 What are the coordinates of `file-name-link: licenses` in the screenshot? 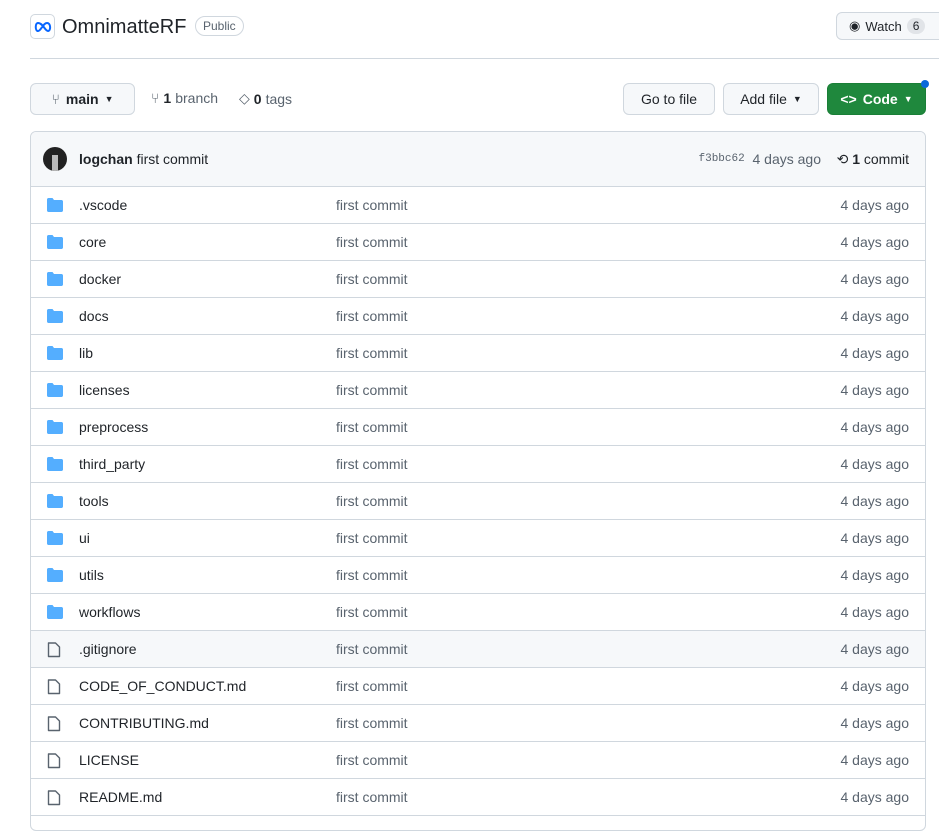 It's located at (104, 390).